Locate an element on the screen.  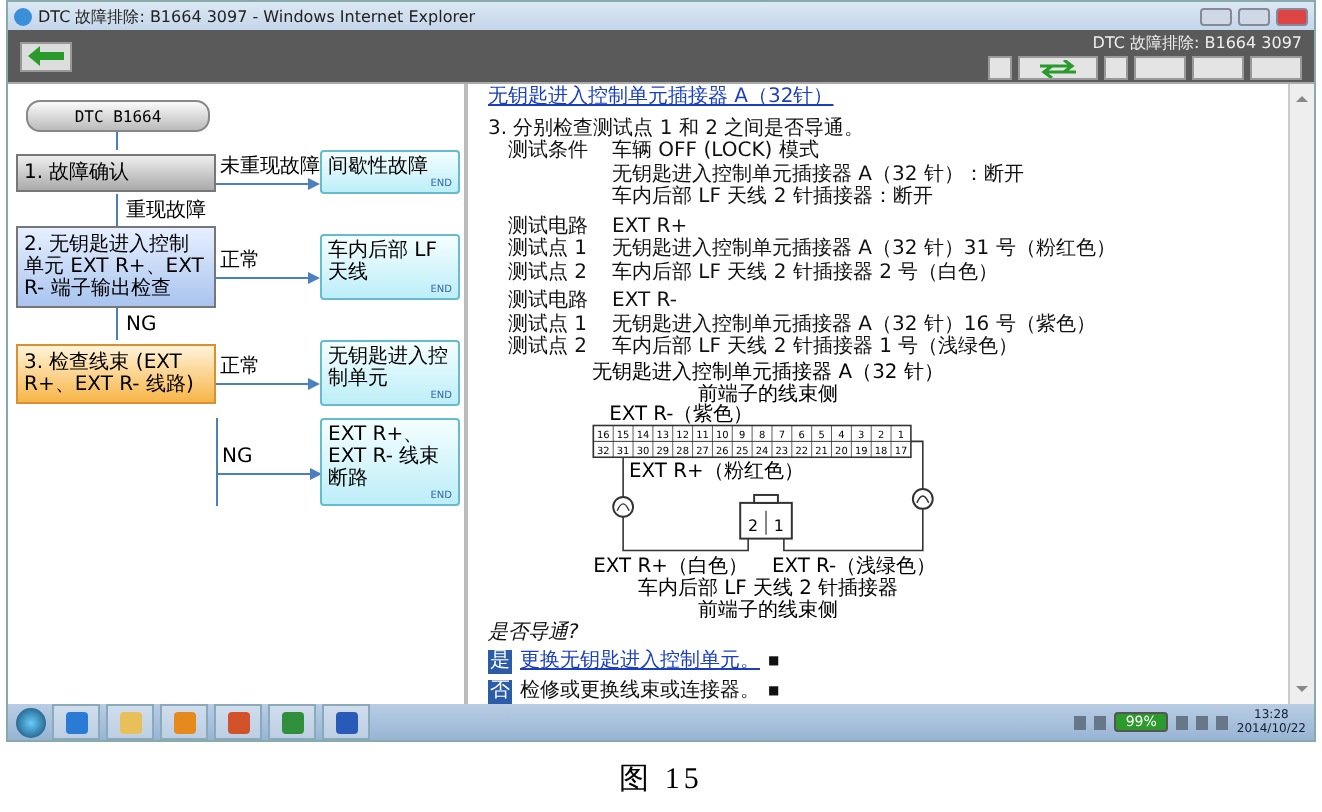
flow-step: 3. 检查线束 (EXT R+、EXT R- 线路) is located at coordinates (116, 373).